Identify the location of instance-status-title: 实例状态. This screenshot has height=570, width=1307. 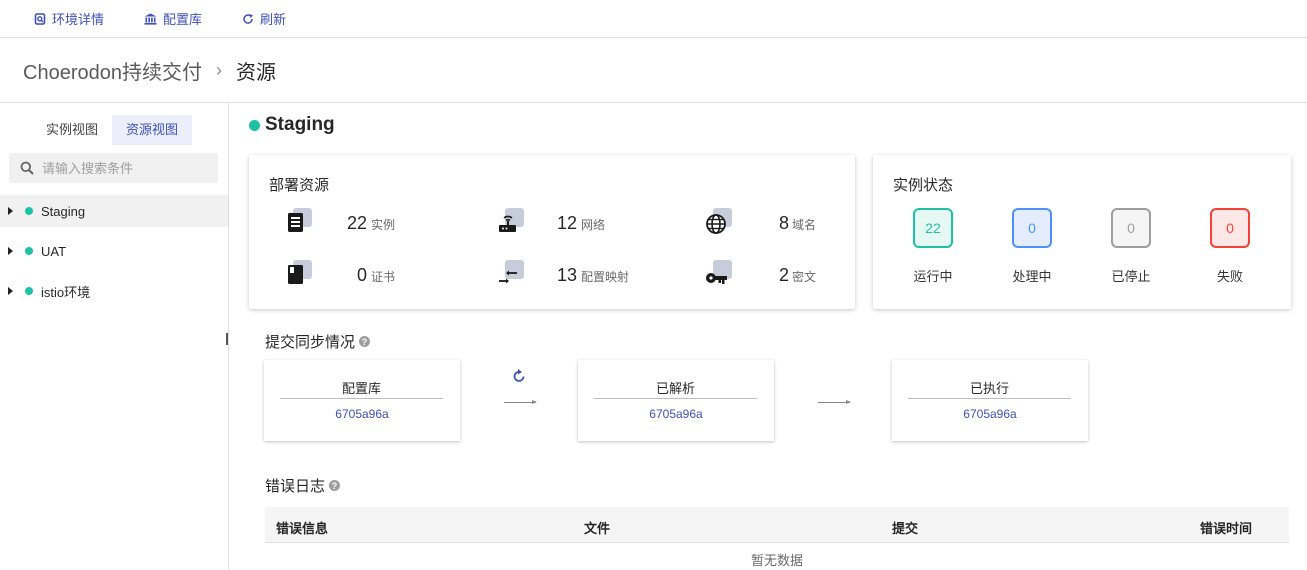
(923, 185).